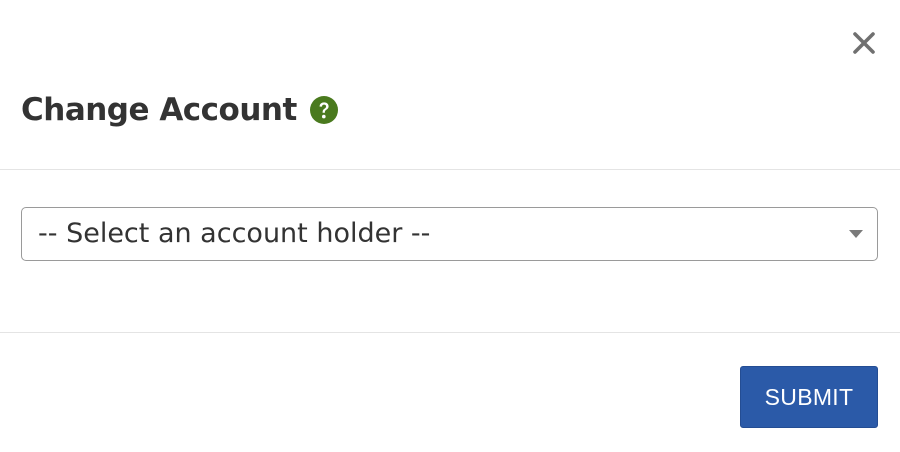  What do you see at coordinates (856, 234) in the screenshot?
I see `chevron-down-icon` at bounding box center [856, 234].